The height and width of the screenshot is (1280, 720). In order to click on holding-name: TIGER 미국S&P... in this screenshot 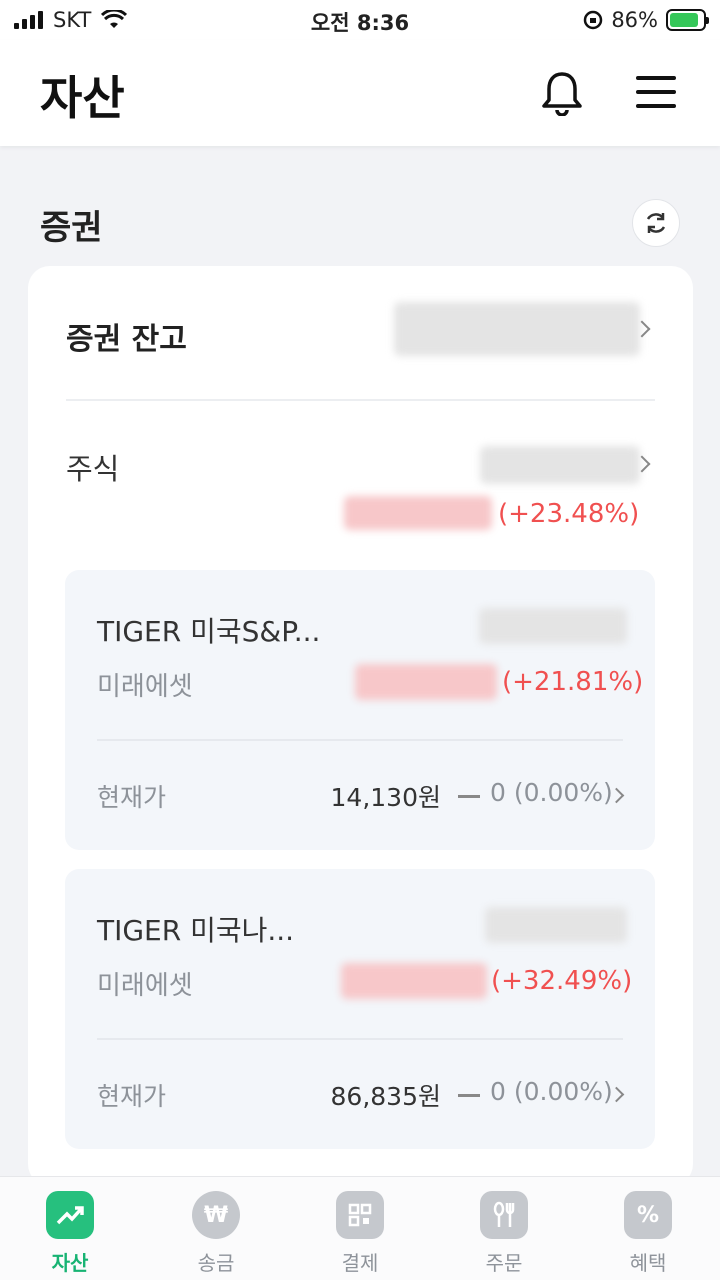, I will do `click(209, 631)`.